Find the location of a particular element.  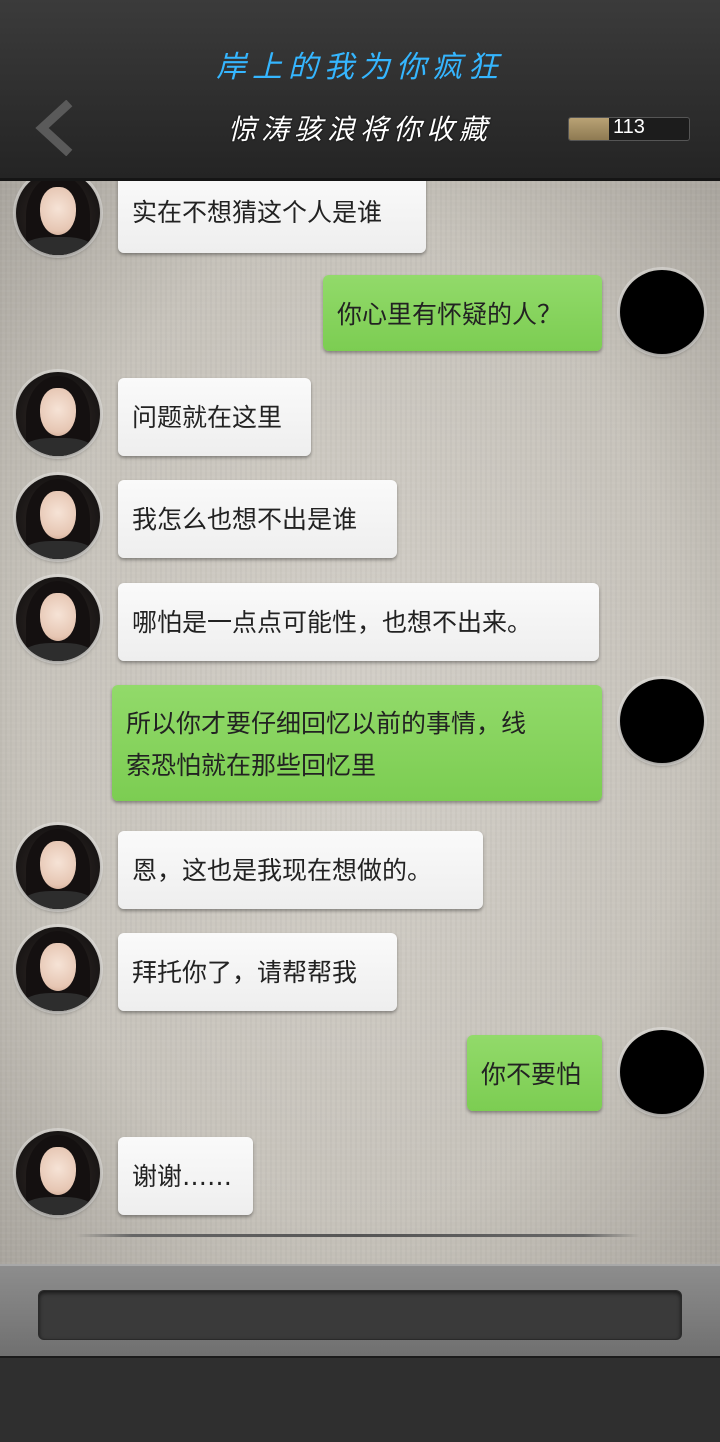

message-bubble-left: 问题就在这里 is located at coordinates (214, 417).